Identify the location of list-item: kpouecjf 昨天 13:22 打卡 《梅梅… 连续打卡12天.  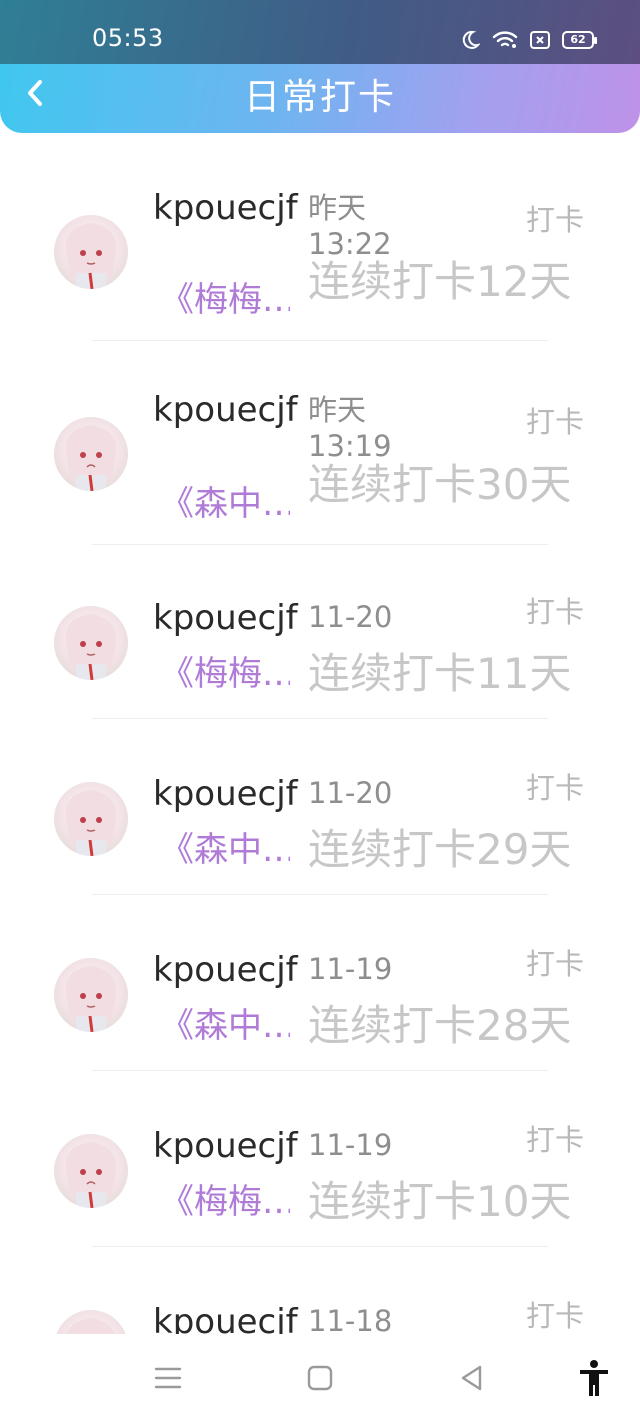
(320, 245).